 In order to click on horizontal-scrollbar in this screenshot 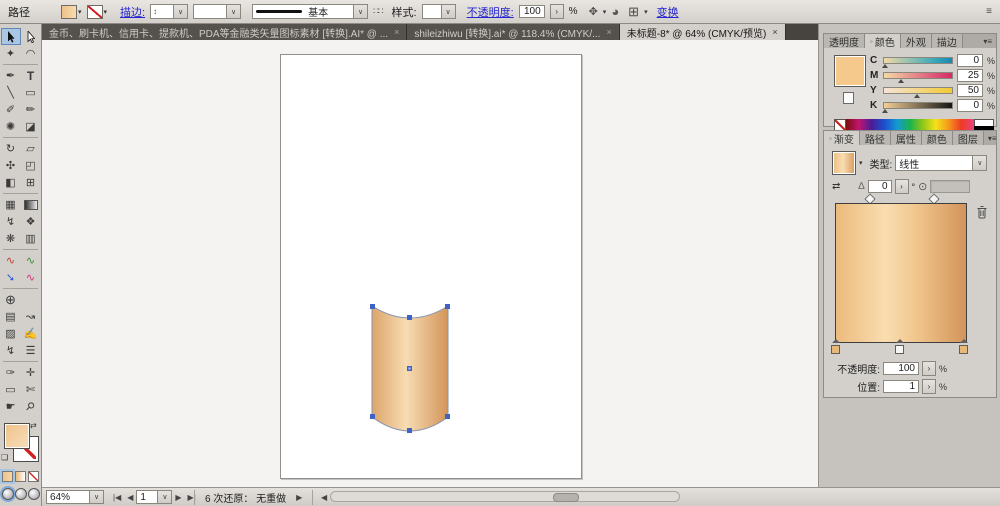, I will do `click(505, 496)`.